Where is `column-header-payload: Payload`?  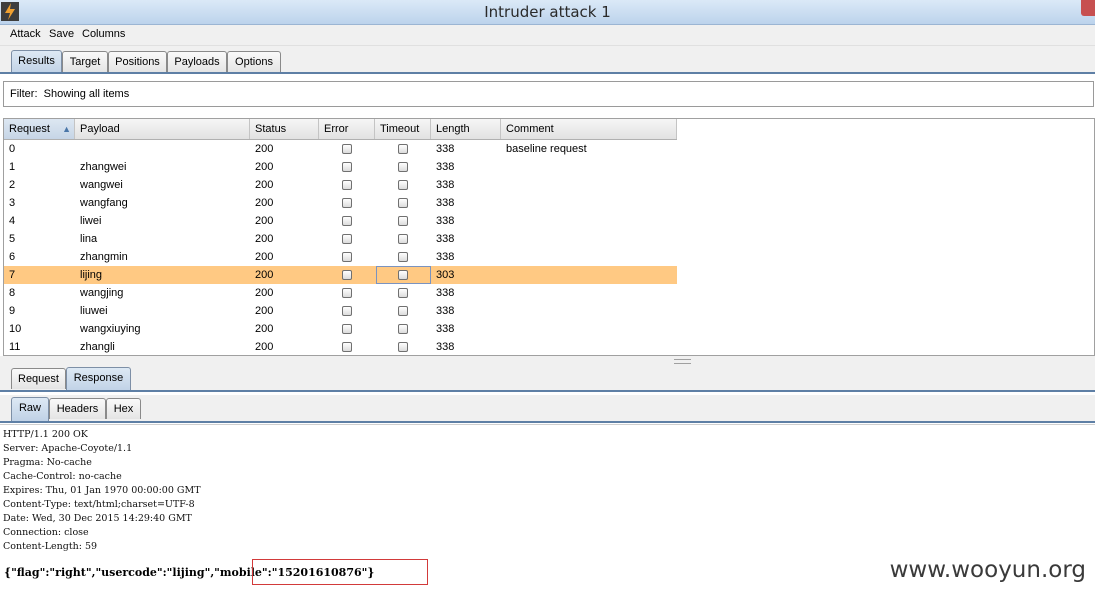
column-header-payload: Payload is located at coordinates (162, 129).